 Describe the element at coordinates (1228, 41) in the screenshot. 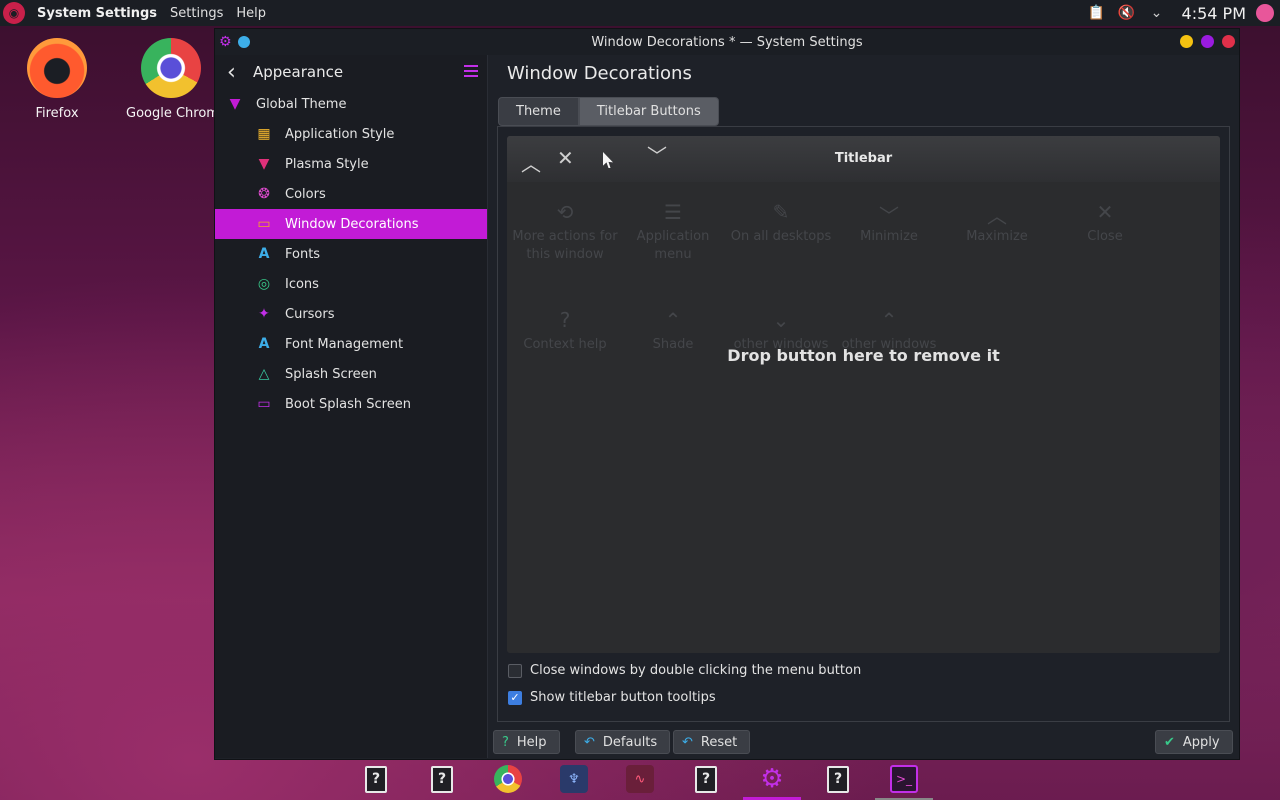

I see `close-button` at that location.